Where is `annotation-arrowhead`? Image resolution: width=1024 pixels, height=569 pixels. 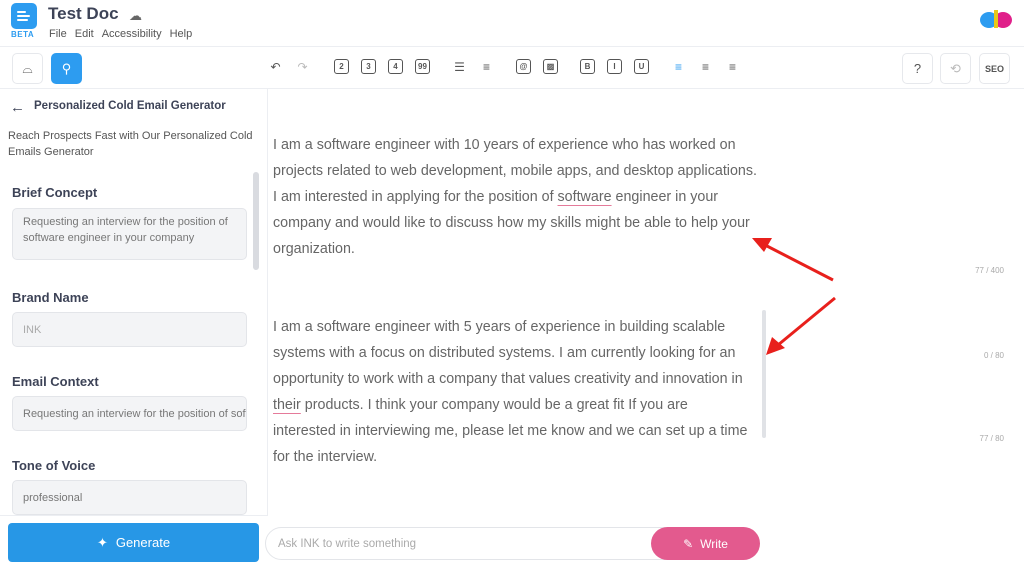 annotation-arrowhead is located at coordinates (762, 245).